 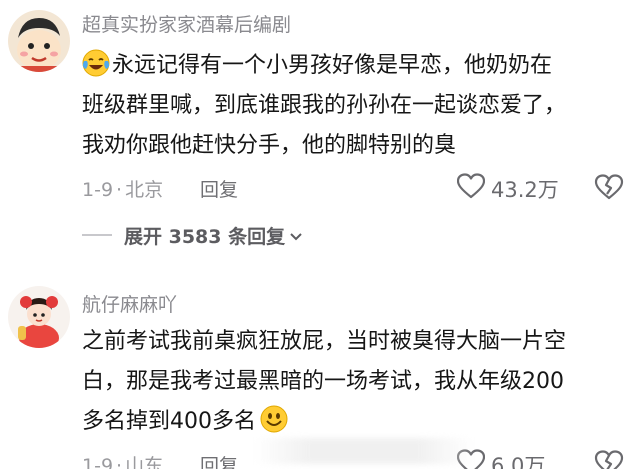 I want to click on comment-line: 永远记得有一个小男孩好像是早恋，他奶奶在, so click(x=356, y=66).